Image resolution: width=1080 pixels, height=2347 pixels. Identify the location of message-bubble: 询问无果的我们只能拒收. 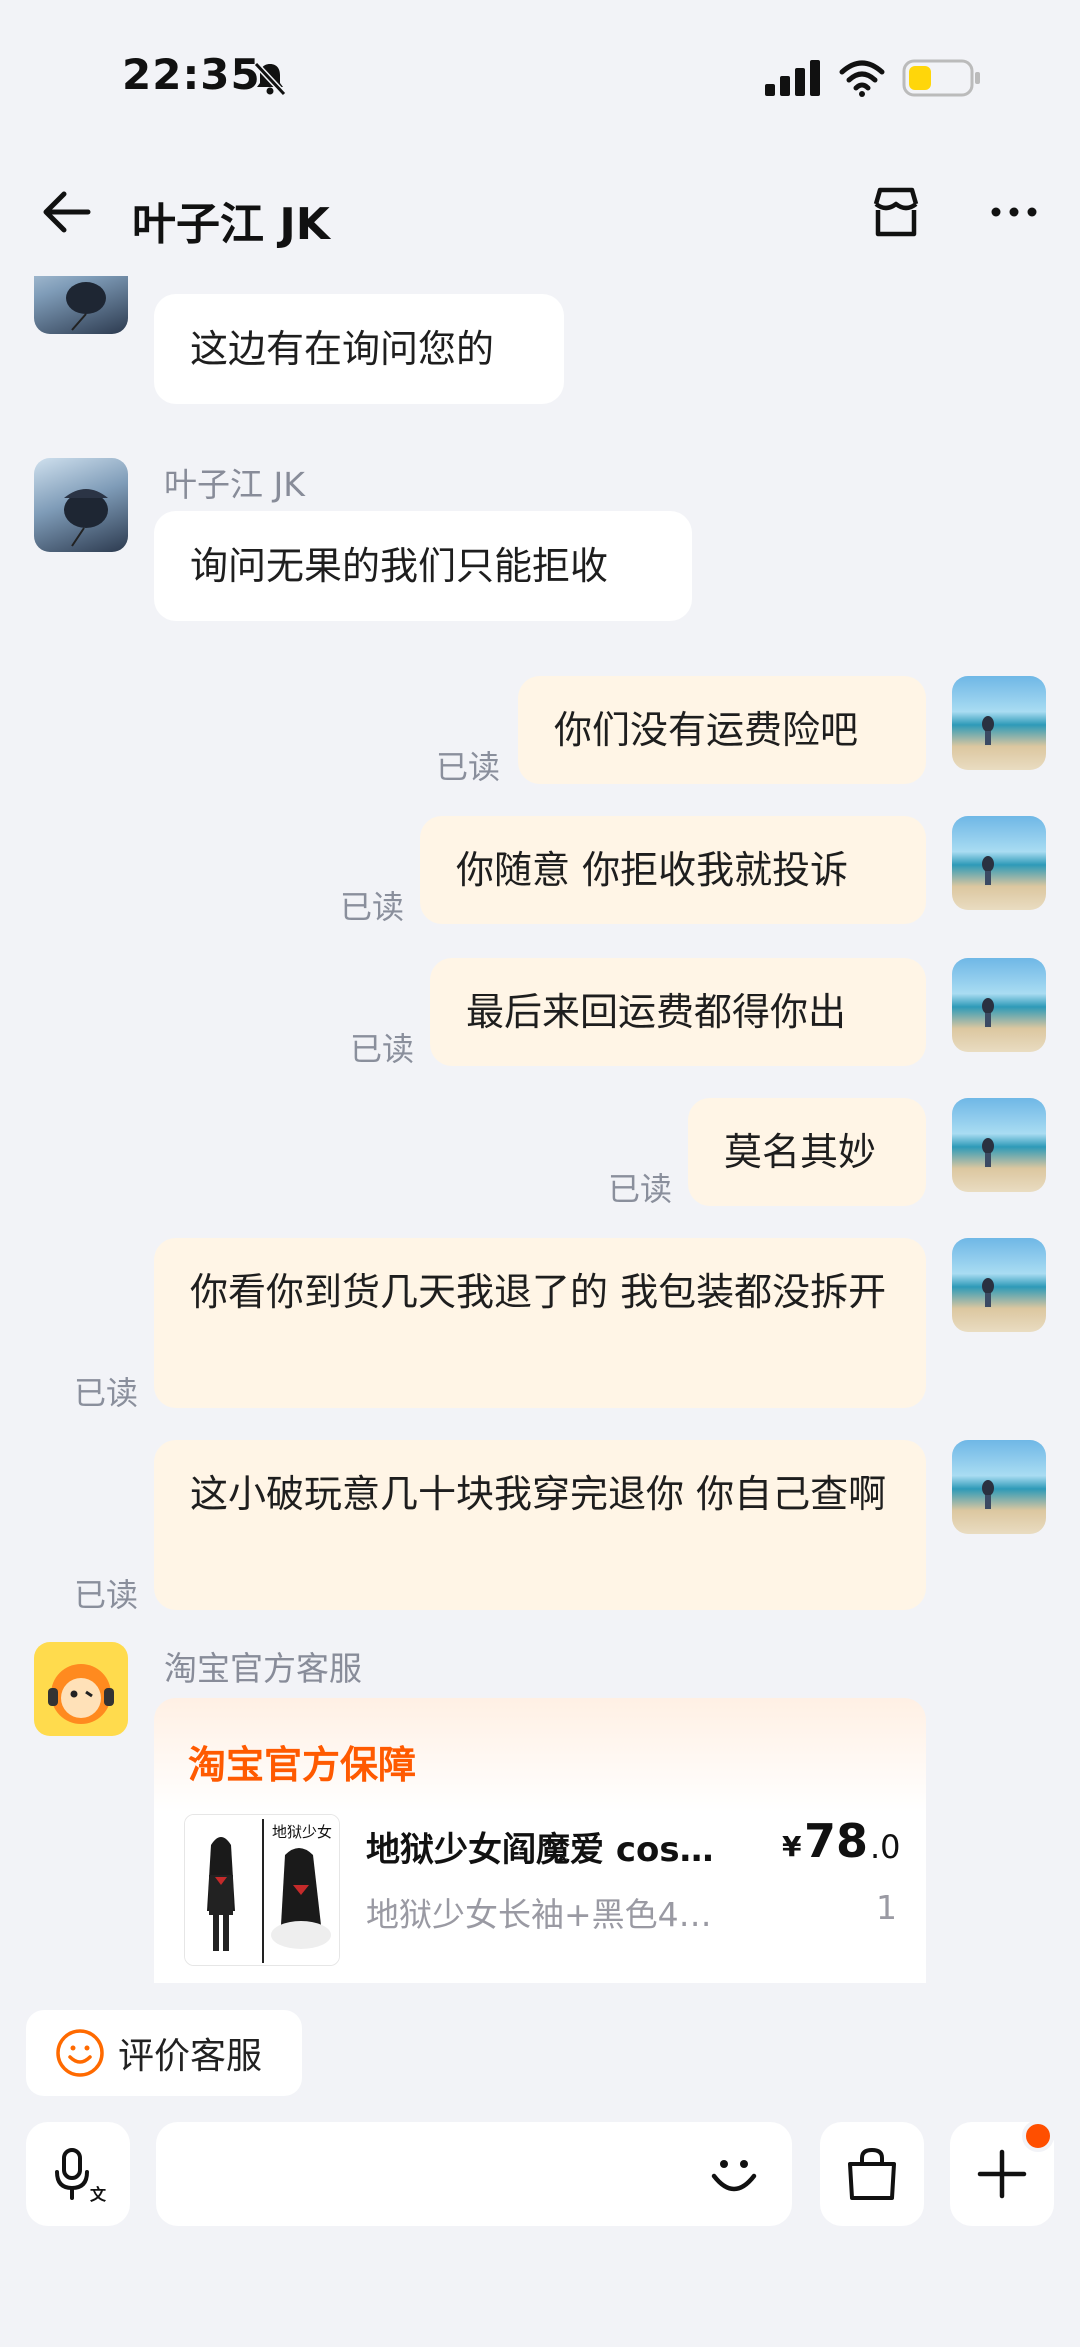
(423, 566).